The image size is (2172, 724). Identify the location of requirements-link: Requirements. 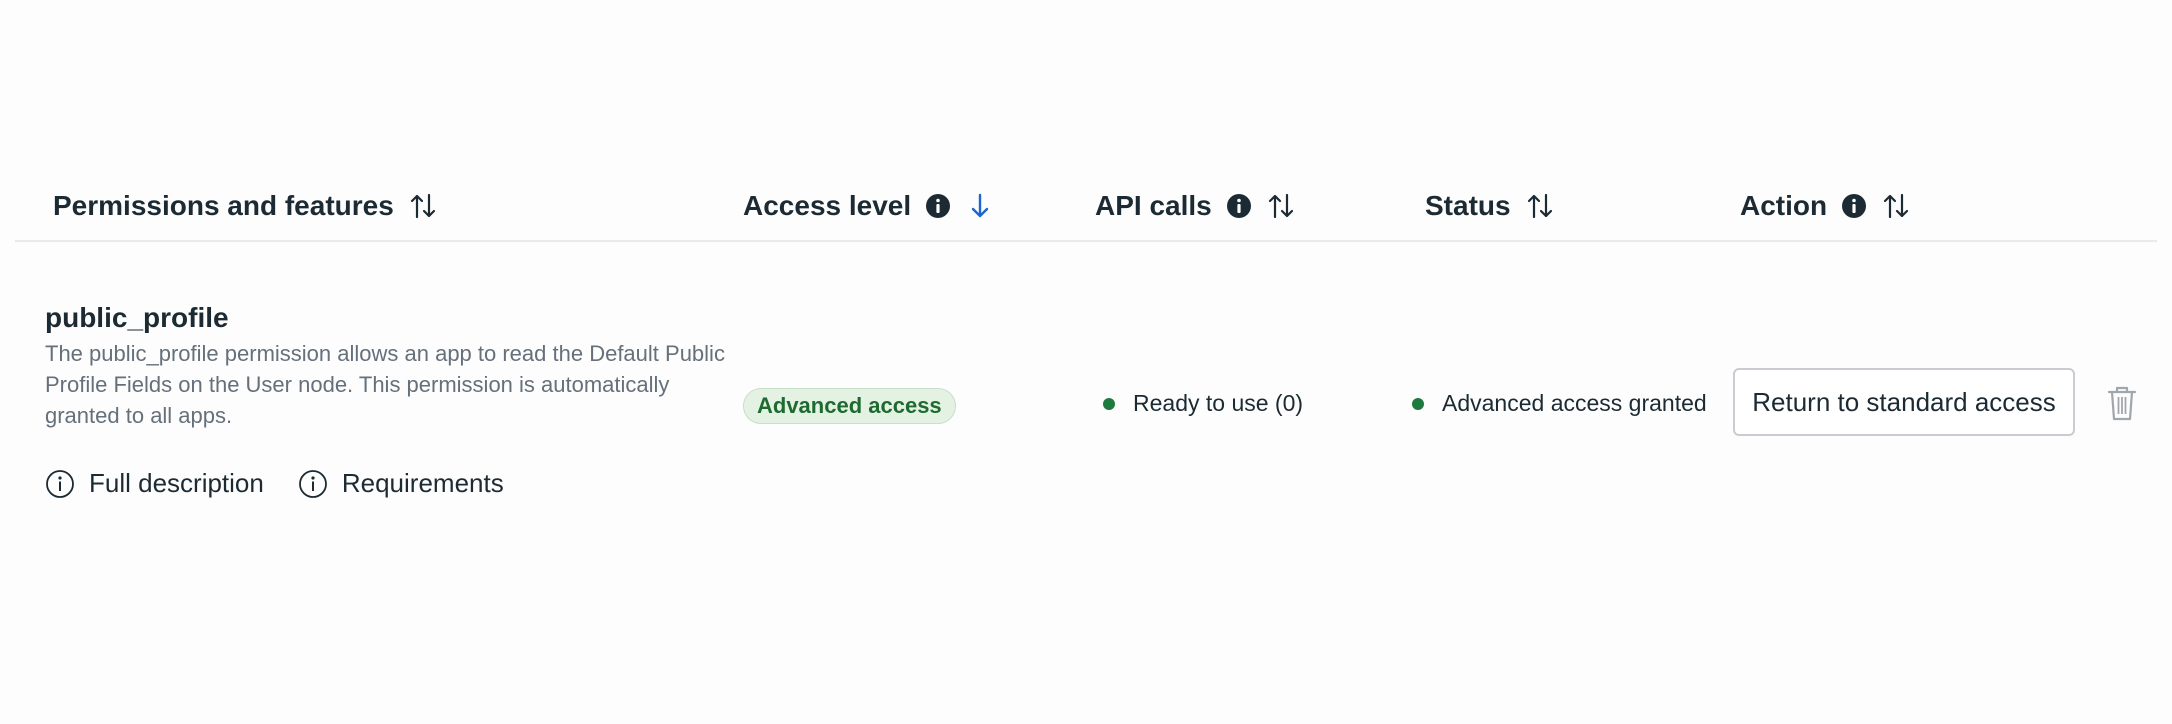
(401, 483).